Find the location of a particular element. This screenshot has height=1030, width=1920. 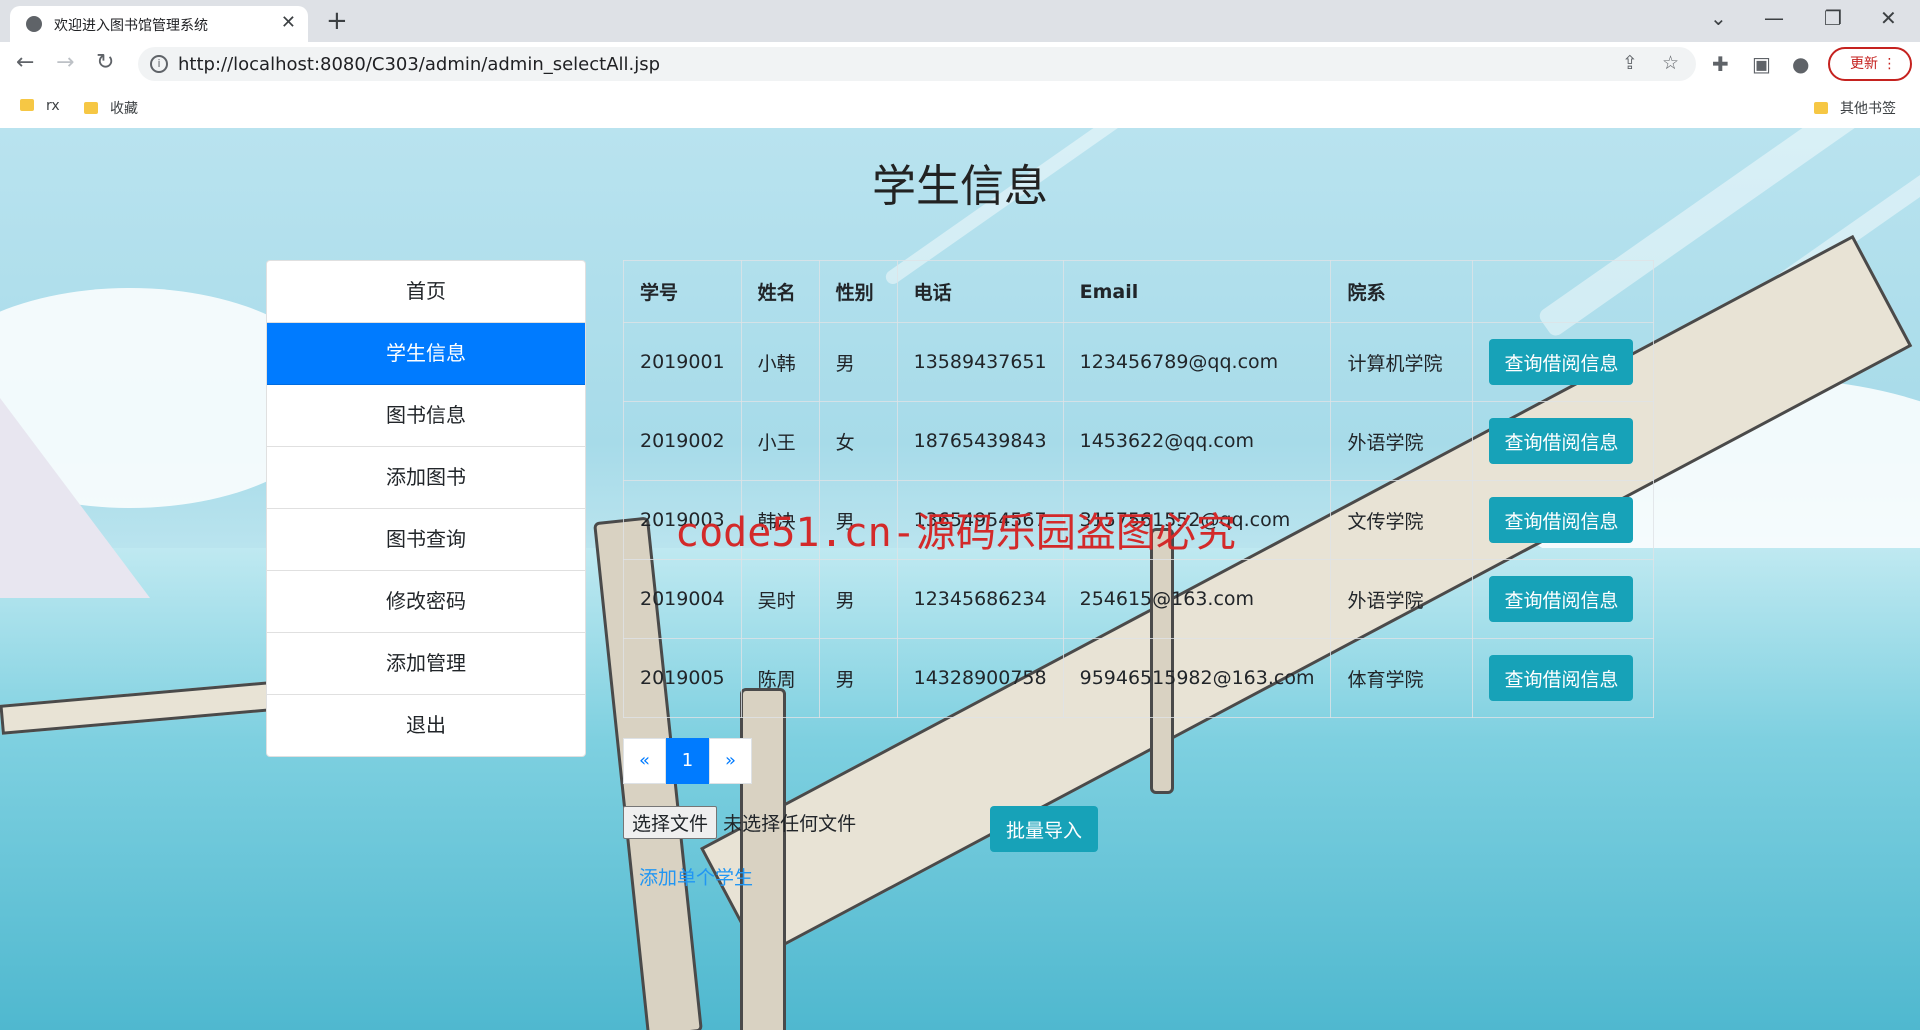

watermark-text: code51.cn-源码乐园盗图必究 is located at coordinates (955, 533).